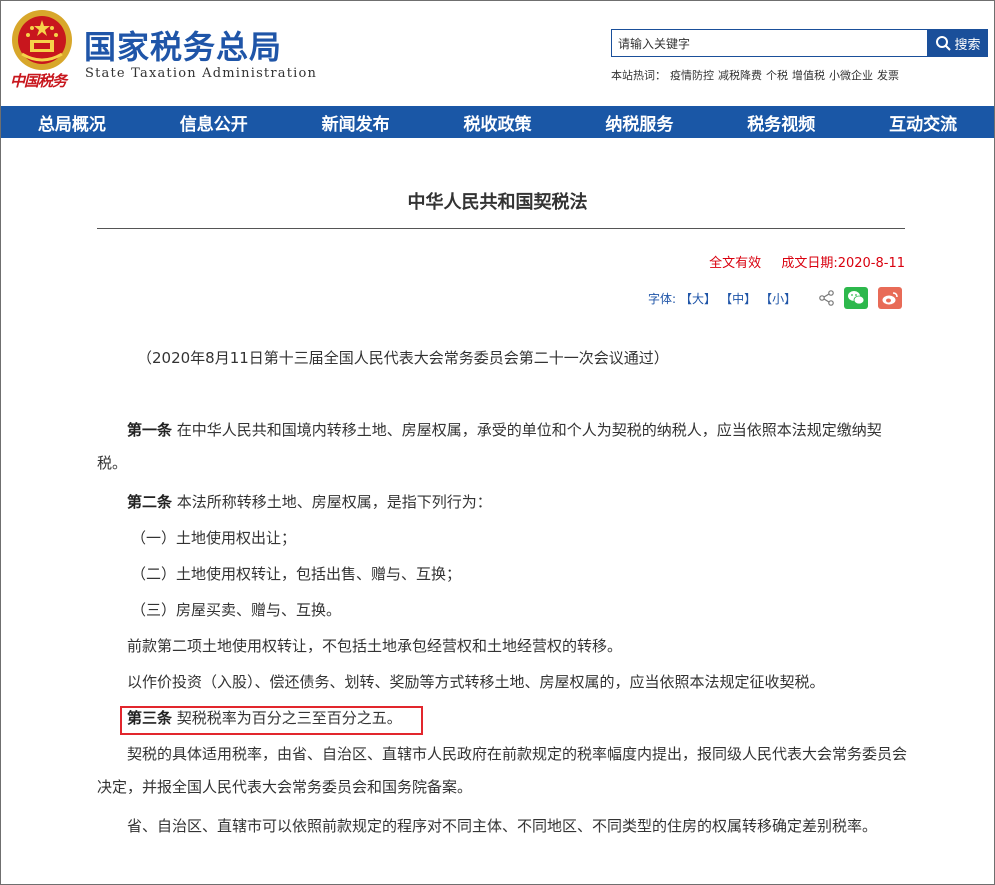 The height and width of the screenshot is (885, 995). I want to click on weibo-icon, so click(890, 298).